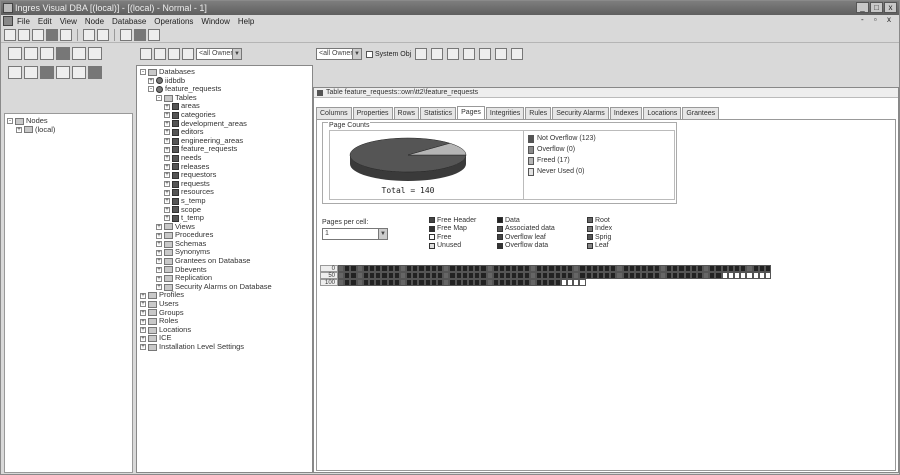 The width and height of the screenshot is (900, 475). What do you see at coordinates (66, 34) in the screenshot?
I see `check-icon` at bounding box center [66, 34].